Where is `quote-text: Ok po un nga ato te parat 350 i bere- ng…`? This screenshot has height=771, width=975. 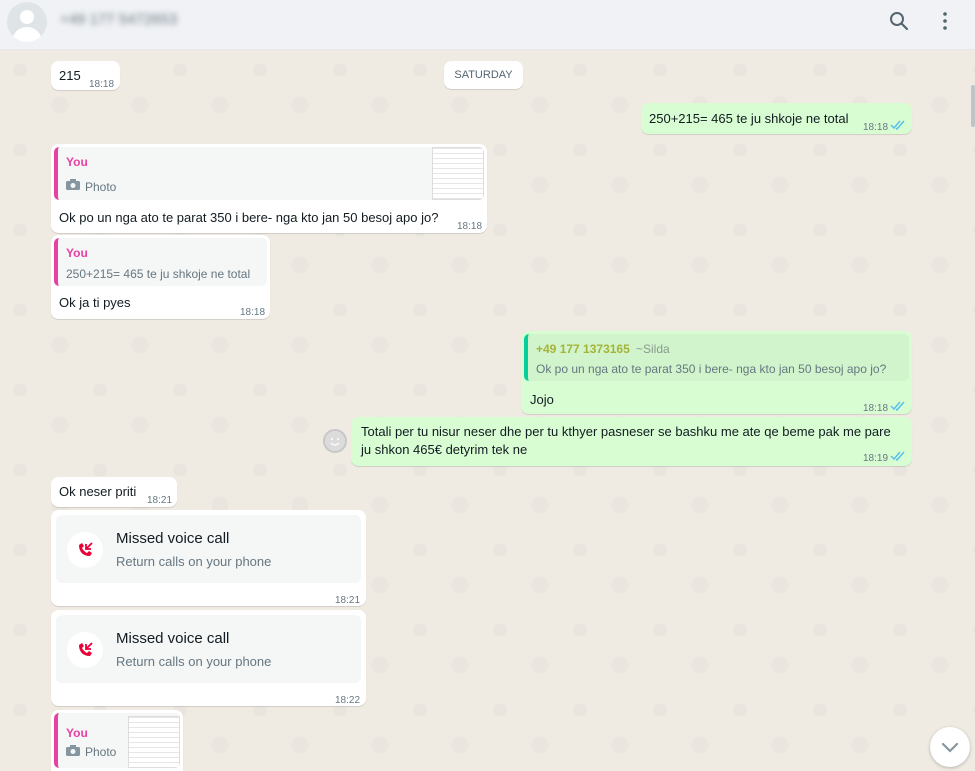
quote-text: Ok po un nga ato te parat 350 i bere- ng… is located at coordinates (711, 369).